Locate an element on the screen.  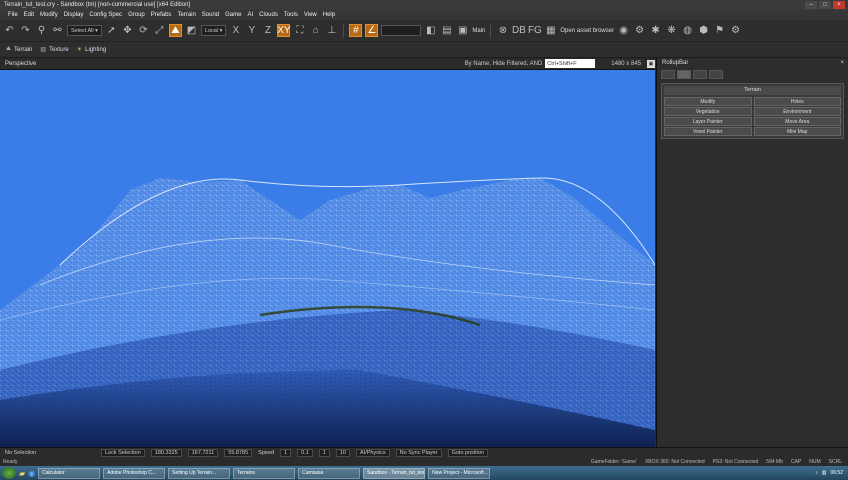
database-icon: DB is located at coordinates (519, 30).